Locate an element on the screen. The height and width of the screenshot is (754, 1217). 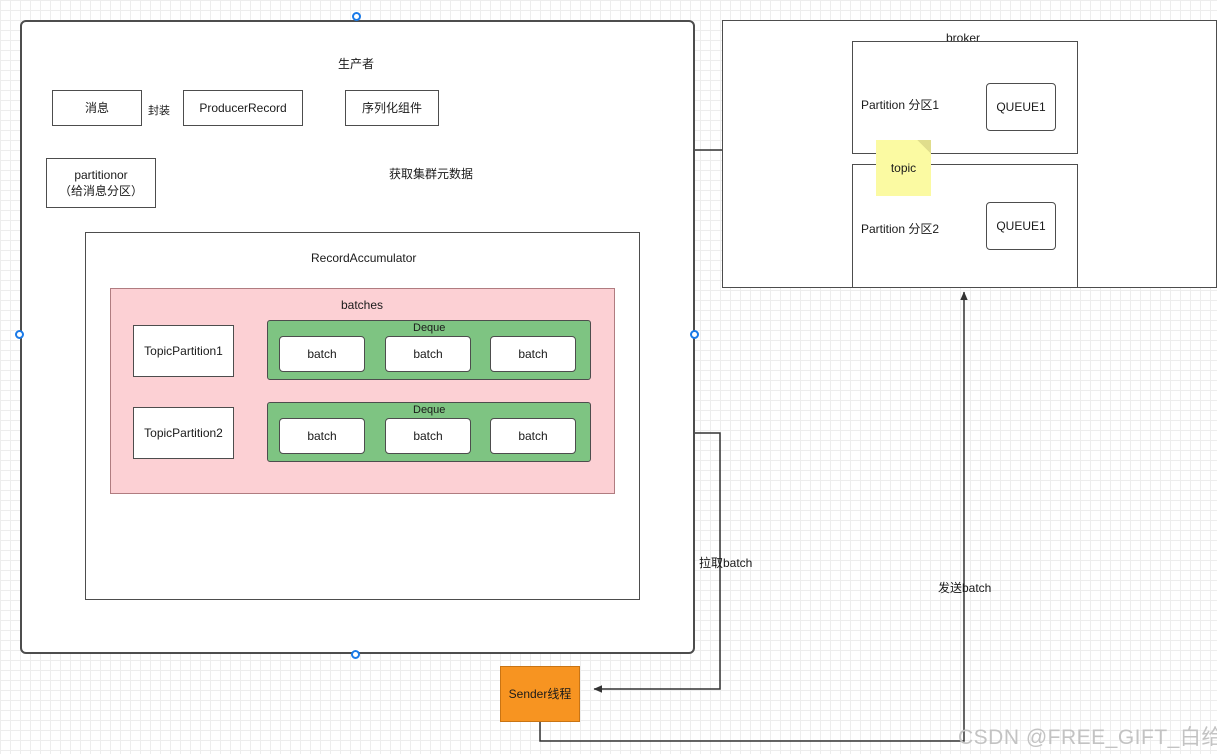
deque-title-2: Deque is located at coordinates (429, 410).